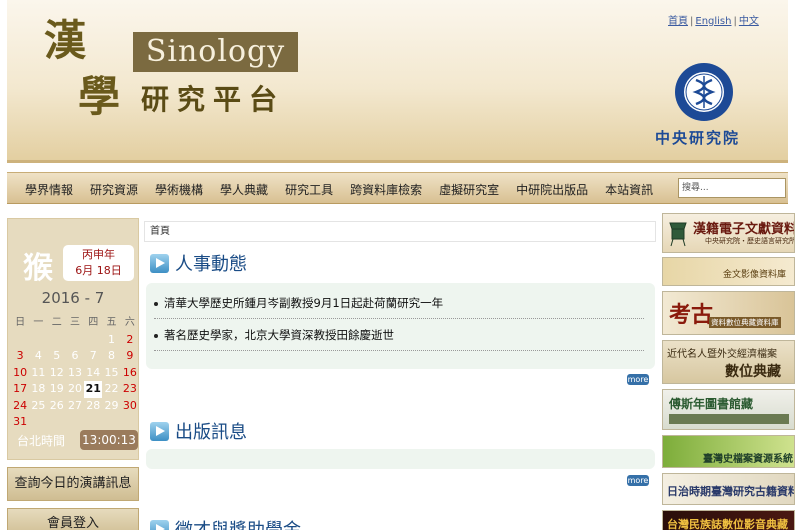 This screenshot has height=530, width=800. I want to click on nav-item-virtual-lab: 虛擬研究室, so click(469, 189).